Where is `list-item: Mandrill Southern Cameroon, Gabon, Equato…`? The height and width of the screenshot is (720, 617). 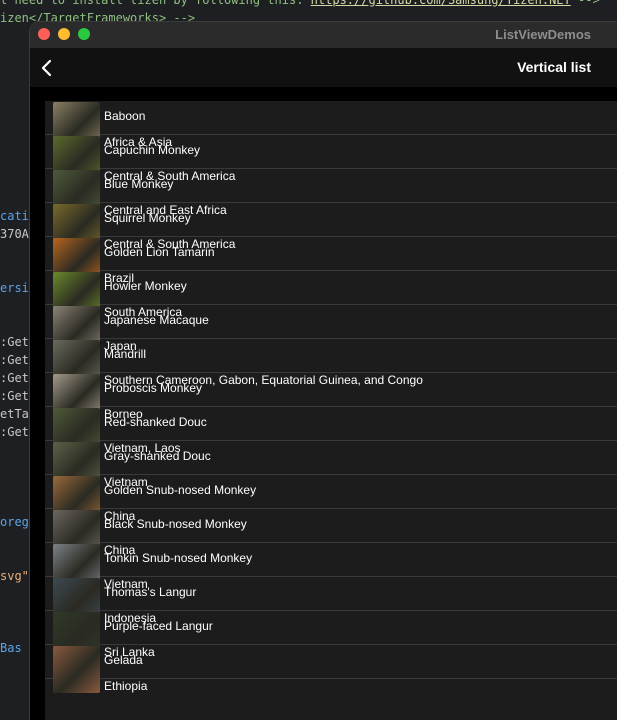 list-item: Mandrill Southern Cameroon, Gabon, Equato… is located at coordinates (331, 363).